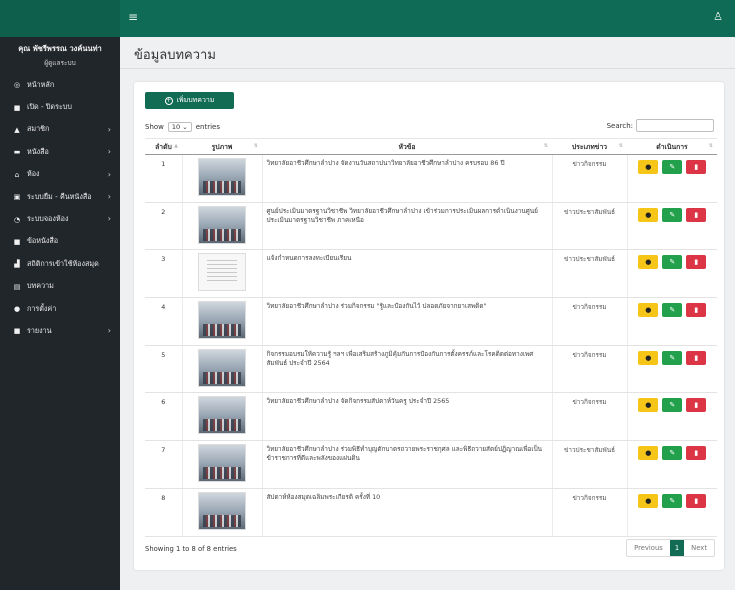  Describe the element at coordinates (222, 146) in the screenshot. I see `column-header-image: รูปภาพ ⇅` at that location.